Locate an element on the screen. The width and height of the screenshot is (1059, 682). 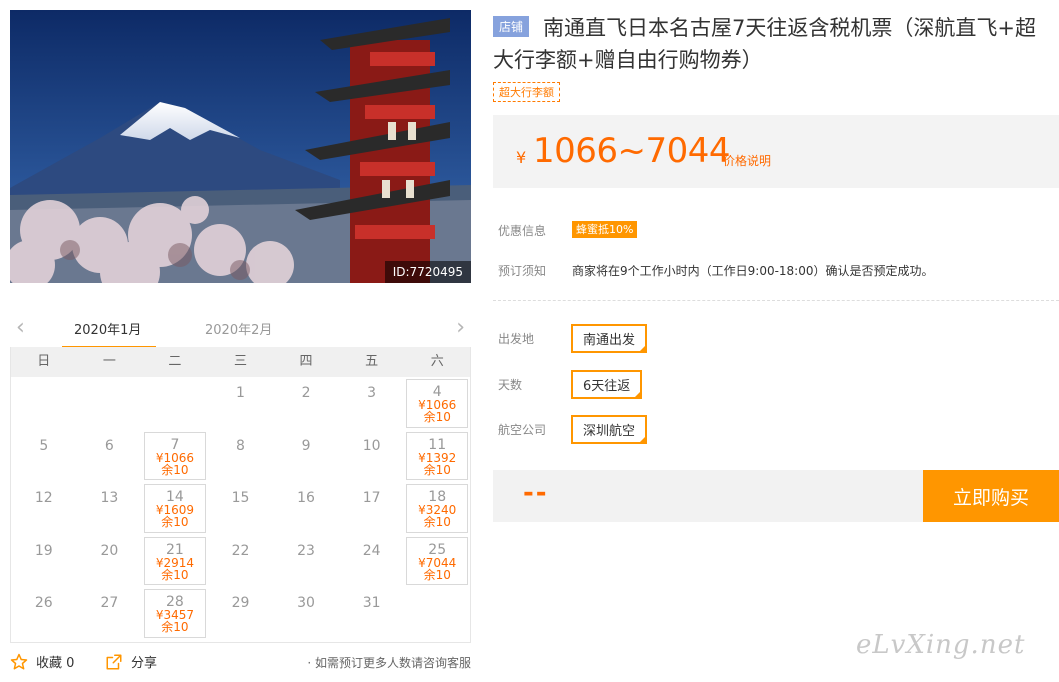
calendar-day-available: 11 ¥1392 余10 is located at coordinates (437, 455).